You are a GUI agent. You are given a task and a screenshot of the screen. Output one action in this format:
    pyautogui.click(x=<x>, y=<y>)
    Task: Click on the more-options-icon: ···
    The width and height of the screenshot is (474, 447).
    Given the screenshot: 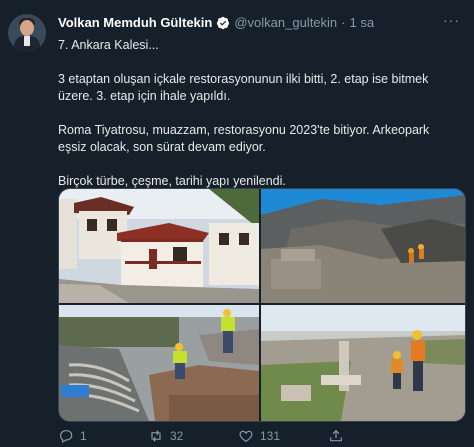 What is the action you would take?
    pyautogui.click(x=451, y=20)
    